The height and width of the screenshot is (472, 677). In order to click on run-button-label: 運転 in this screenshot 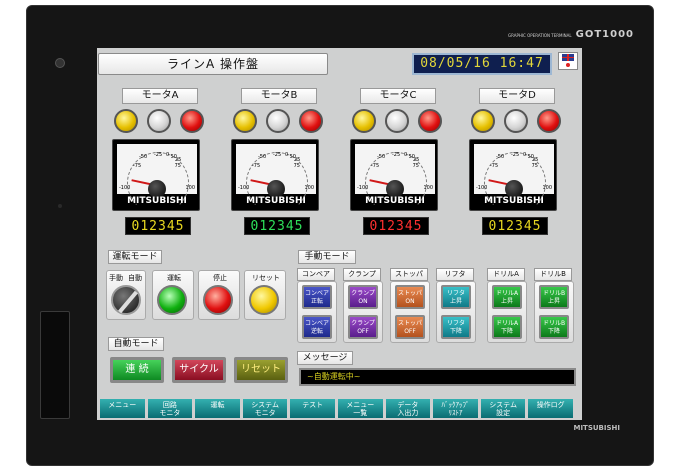, I will do `click(174, 278)`.